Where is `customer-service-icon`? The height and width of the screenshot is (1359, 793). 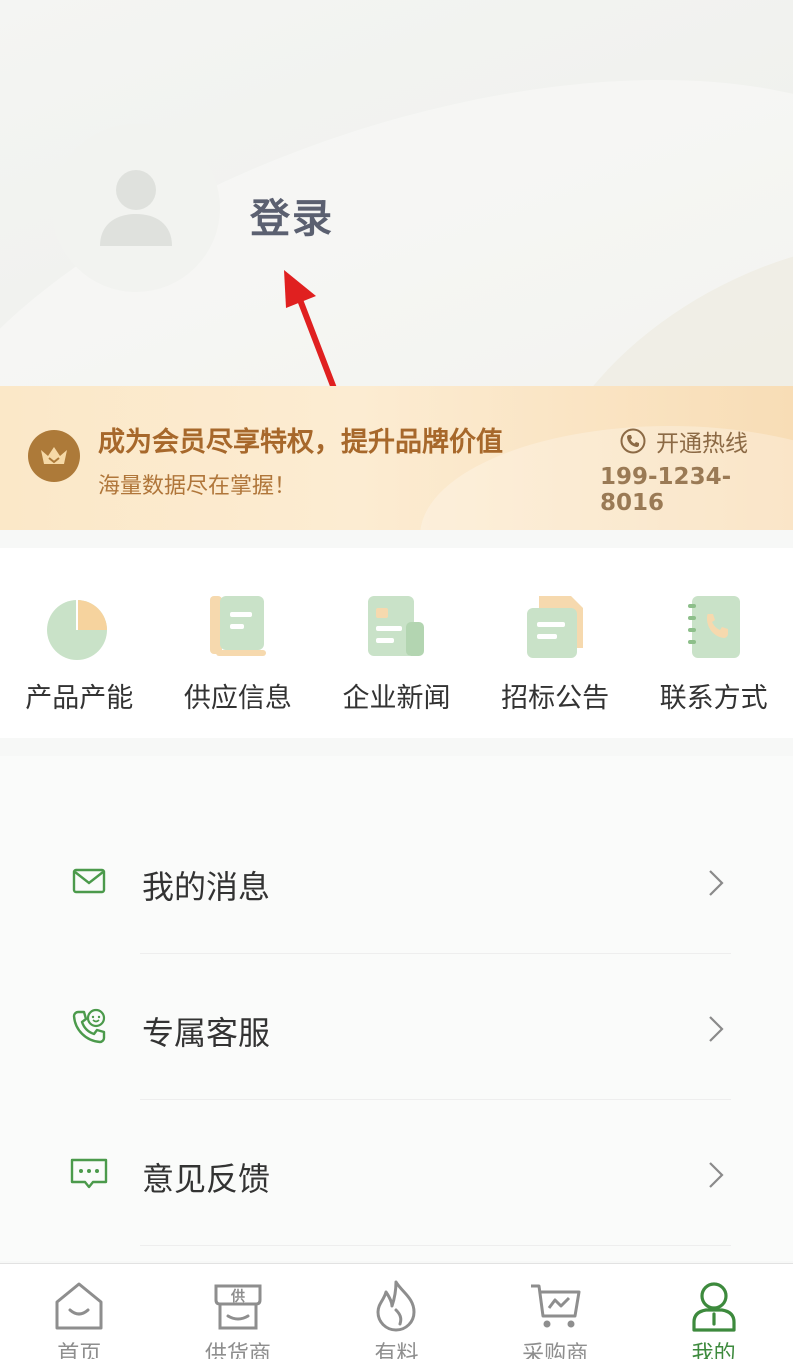 customer-service-icon is located at coordinates (89, 1026).